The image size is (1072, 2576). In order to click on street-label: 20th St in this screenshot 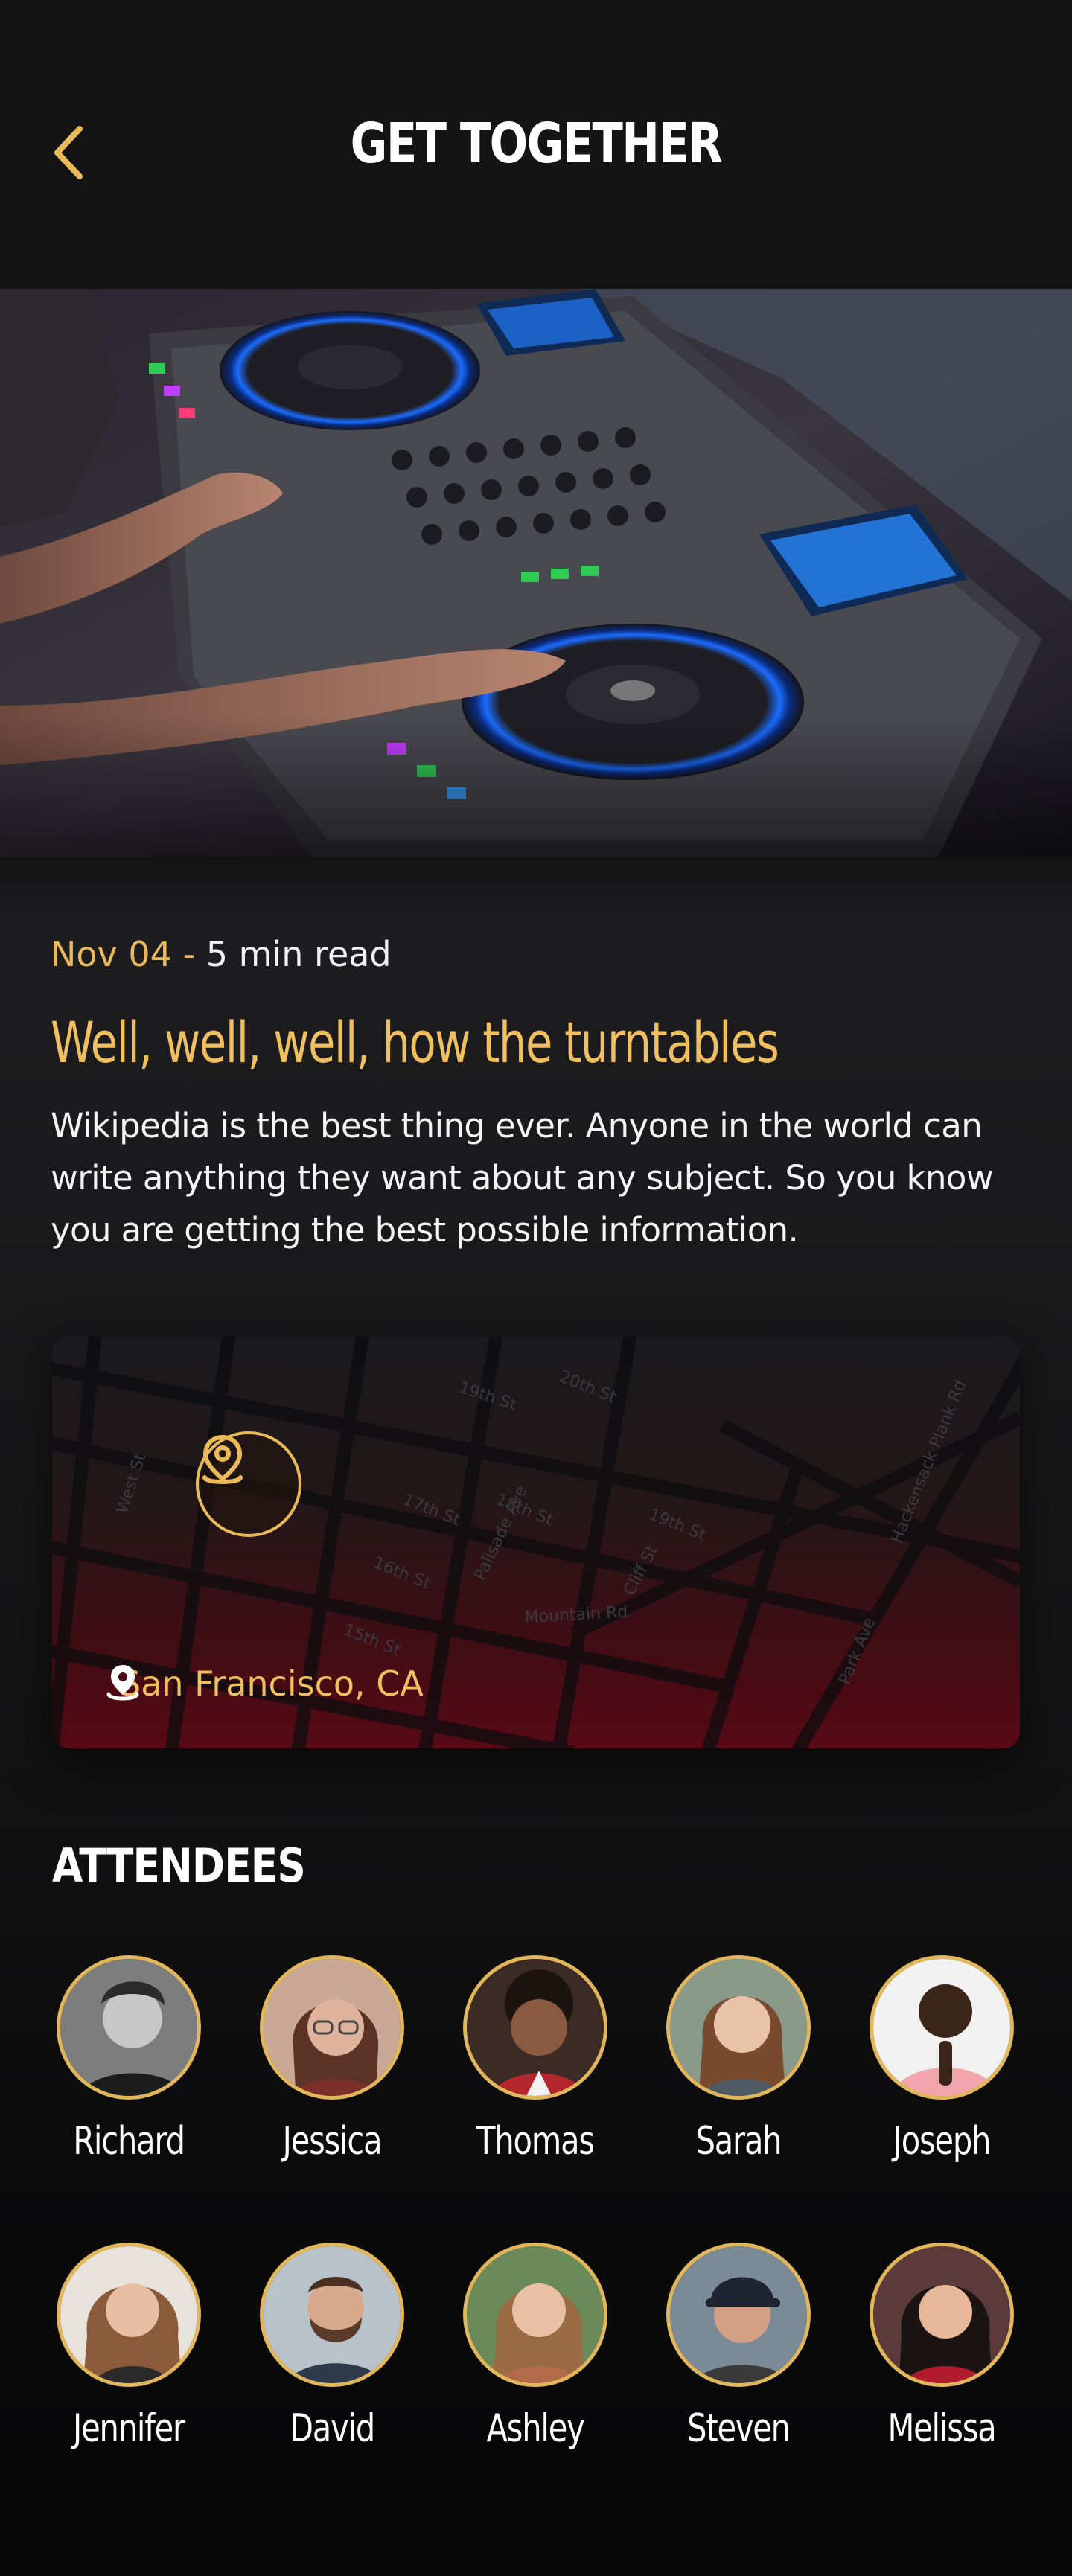, I will do `click(588, 1387)`.